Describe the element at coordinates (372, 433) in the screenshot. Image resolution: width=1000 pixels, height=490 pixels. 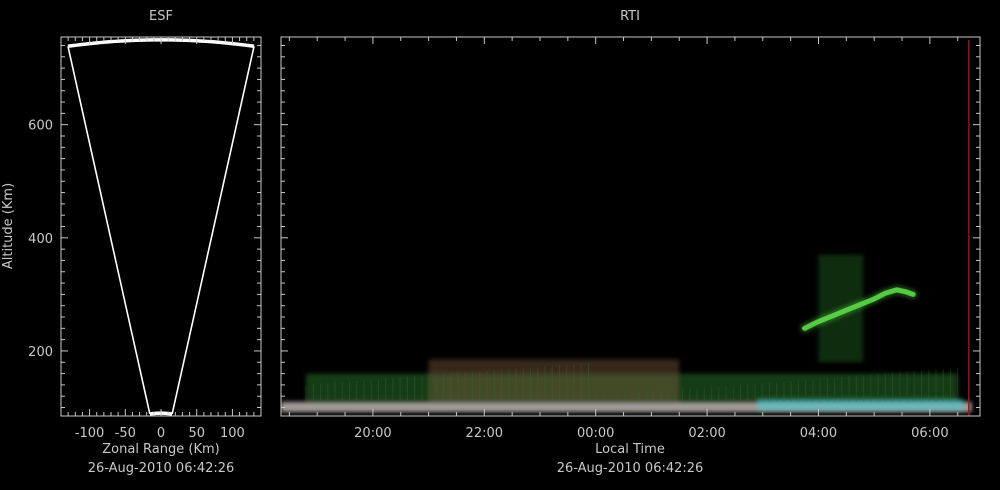
I see `rti-x-tick-label: 20:00` at that location.